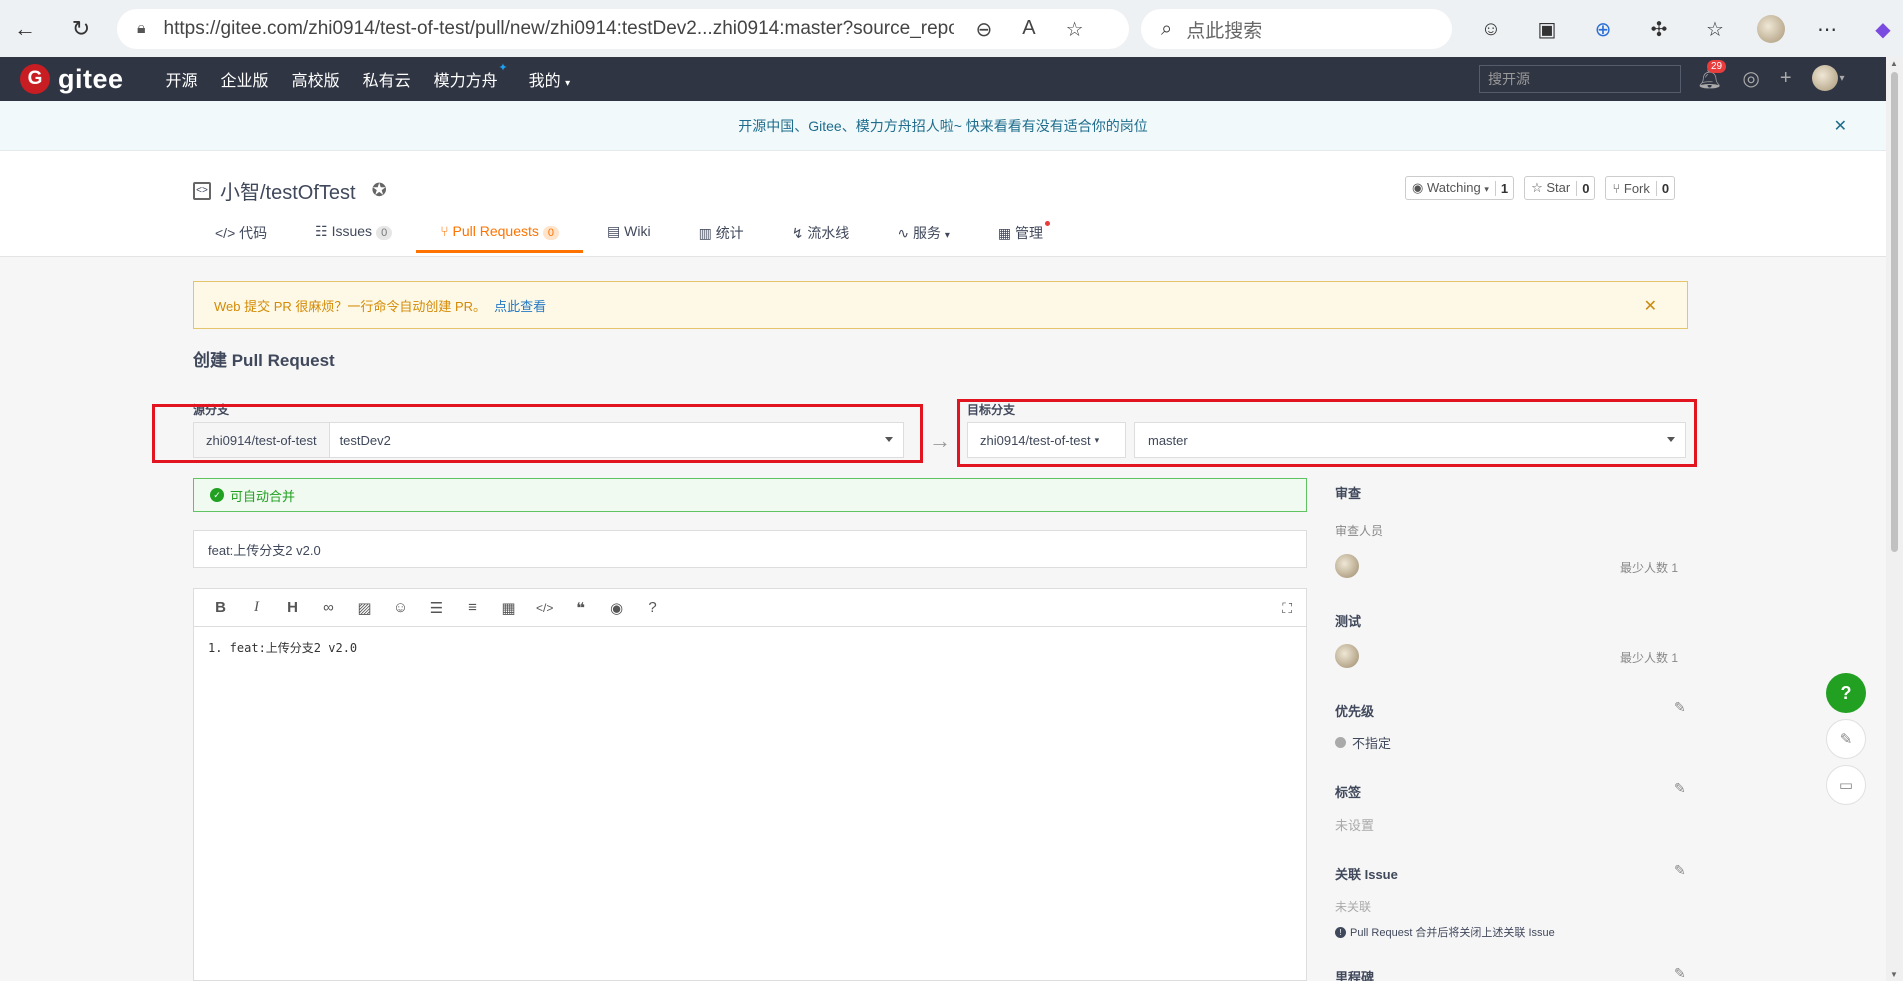 Image resolution: width=1903 pixels, height=981 pixels. What do you see at coordinates (1028, 29) in the screenshot?
I see `read-aloud-icon: A` at bounding box center [1028, 29].